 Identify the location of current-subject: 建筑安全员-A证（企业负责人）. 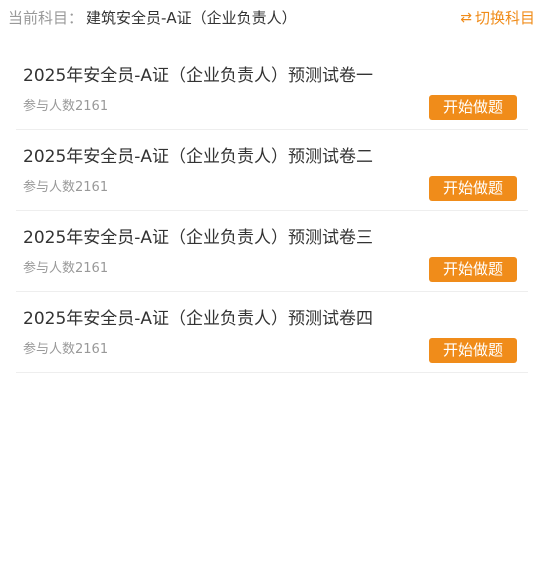
(191, 18).